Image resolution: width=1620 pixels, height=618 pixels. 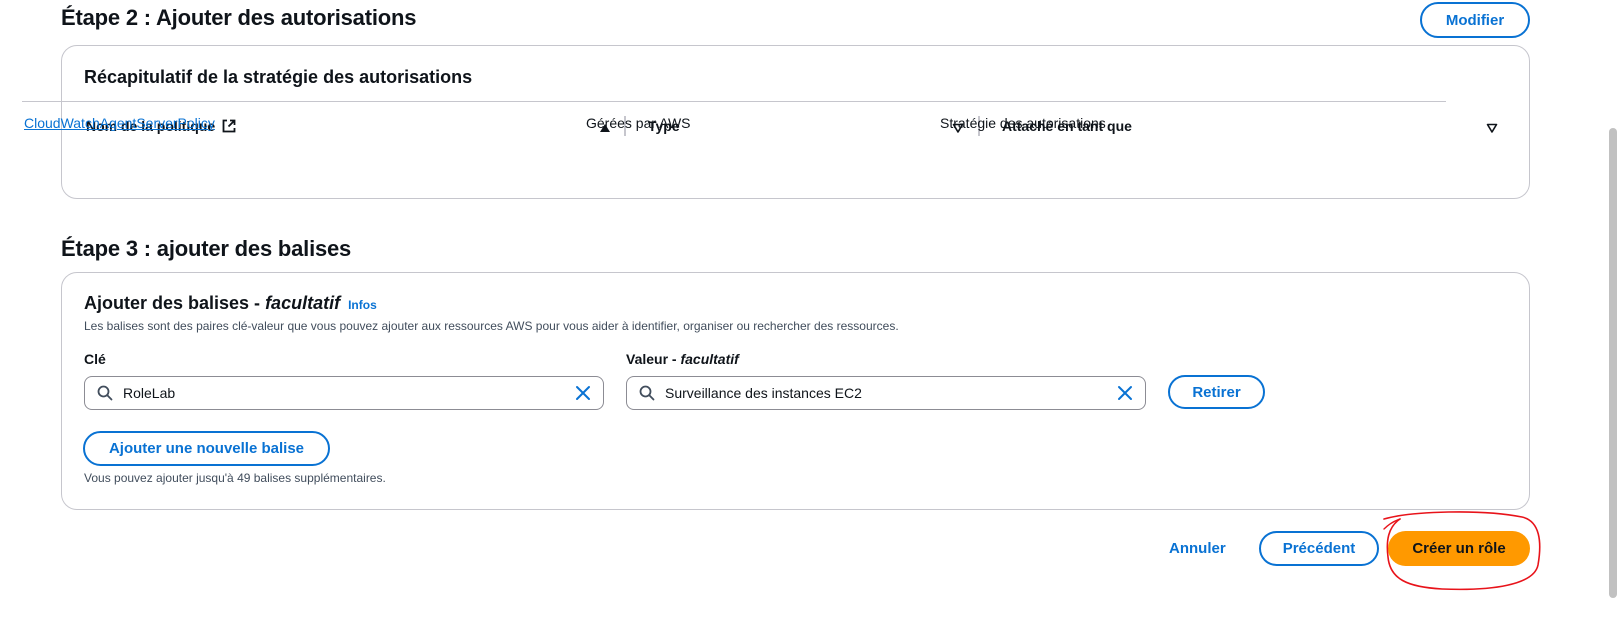 I want to click on key-label: Clé, so click(x=95, y=359).